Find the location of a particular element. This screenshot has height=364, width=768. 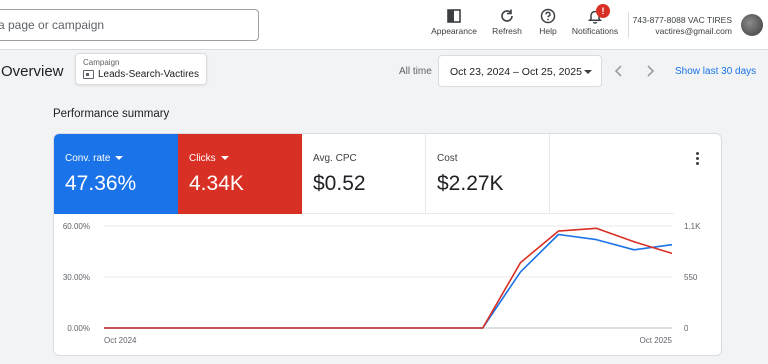

metric-tile-clicks: Clicks 4.34K is located at coordinates (240, 174).